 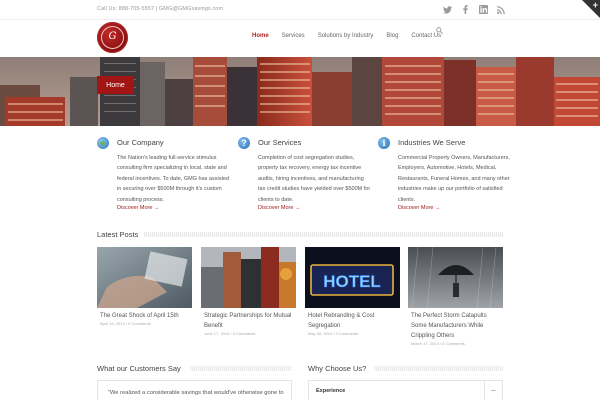 I want to click on post-meta: May 30, 2014 / 0 Comments, so click(x=333, y=333).